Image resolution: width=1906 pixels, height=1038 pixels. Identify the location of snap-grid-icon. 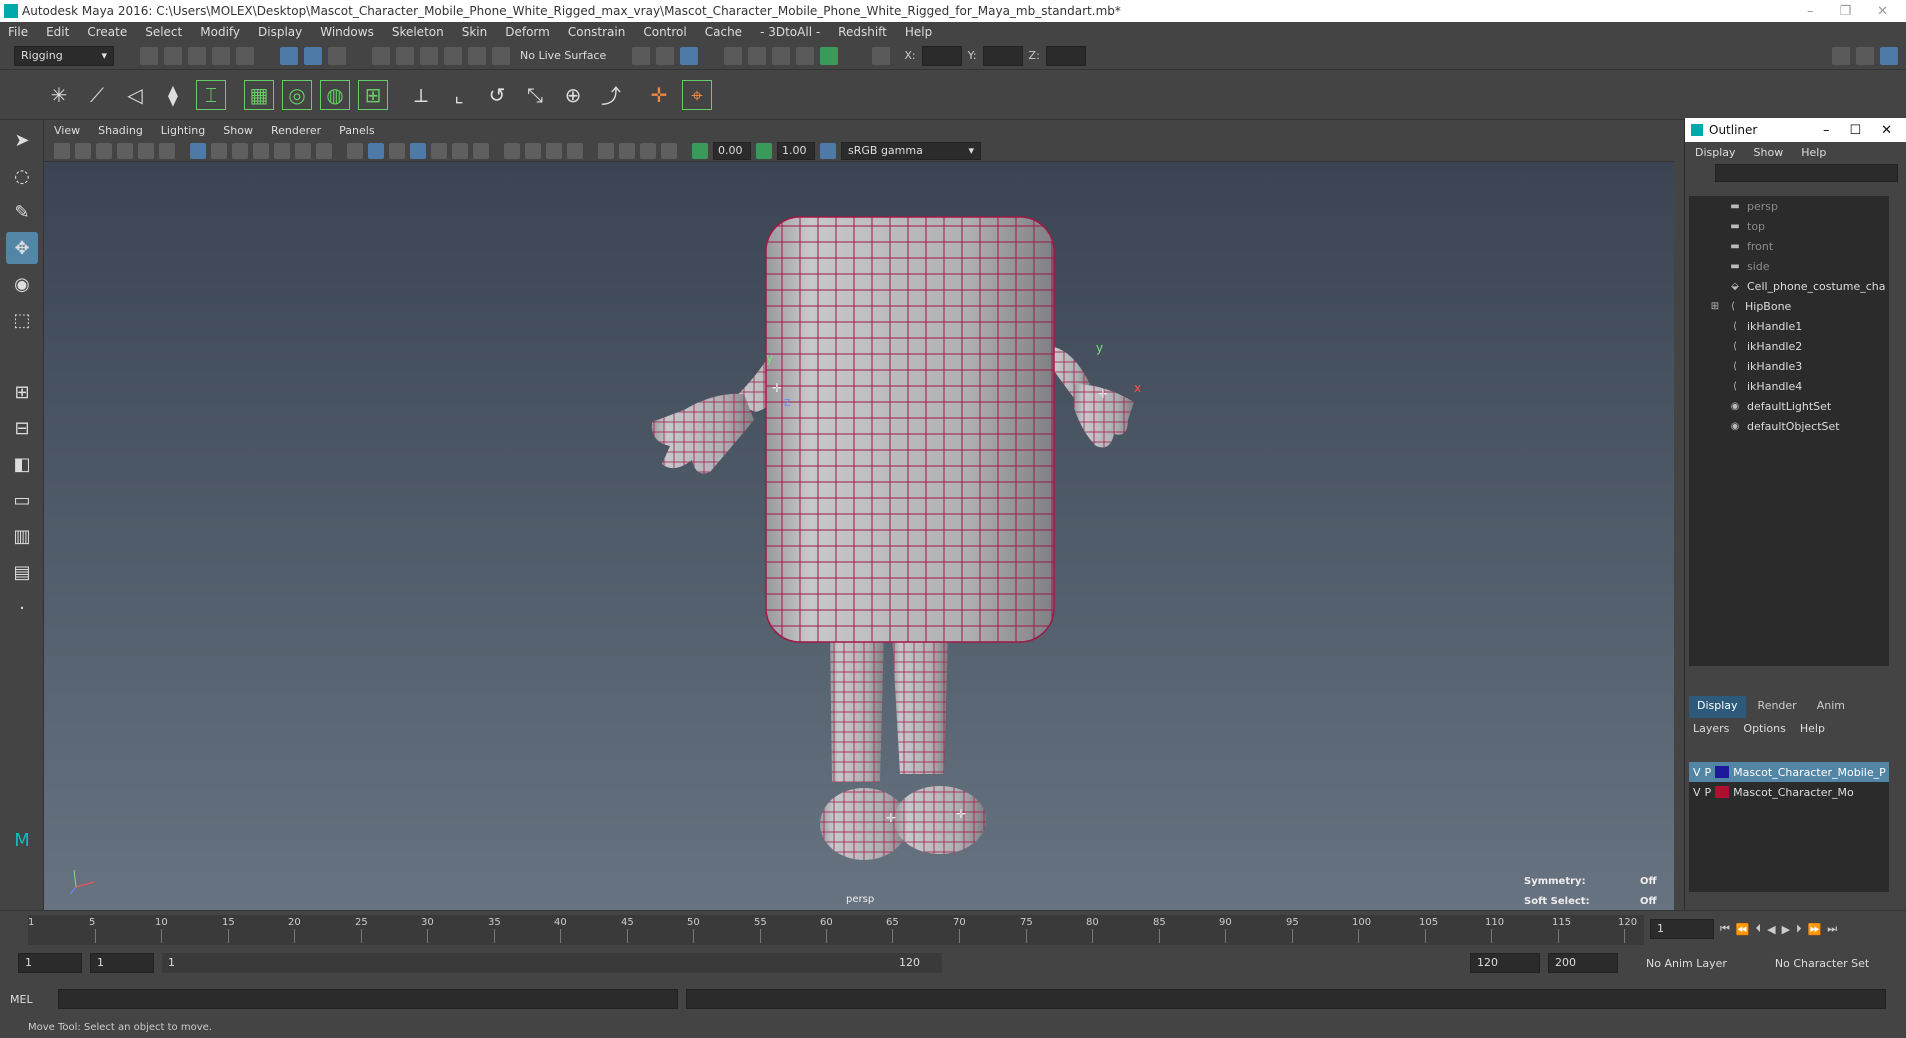
(381, 55).